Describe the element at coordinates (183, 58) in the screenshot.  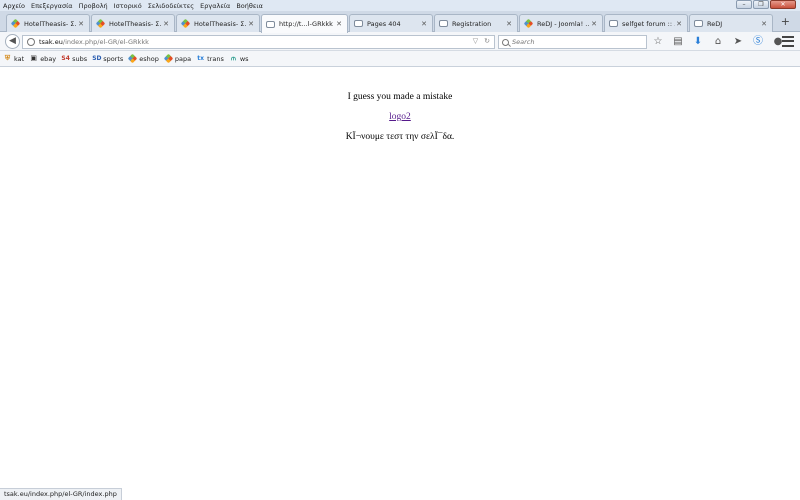
I see `bookmark-label: papa` at that location.